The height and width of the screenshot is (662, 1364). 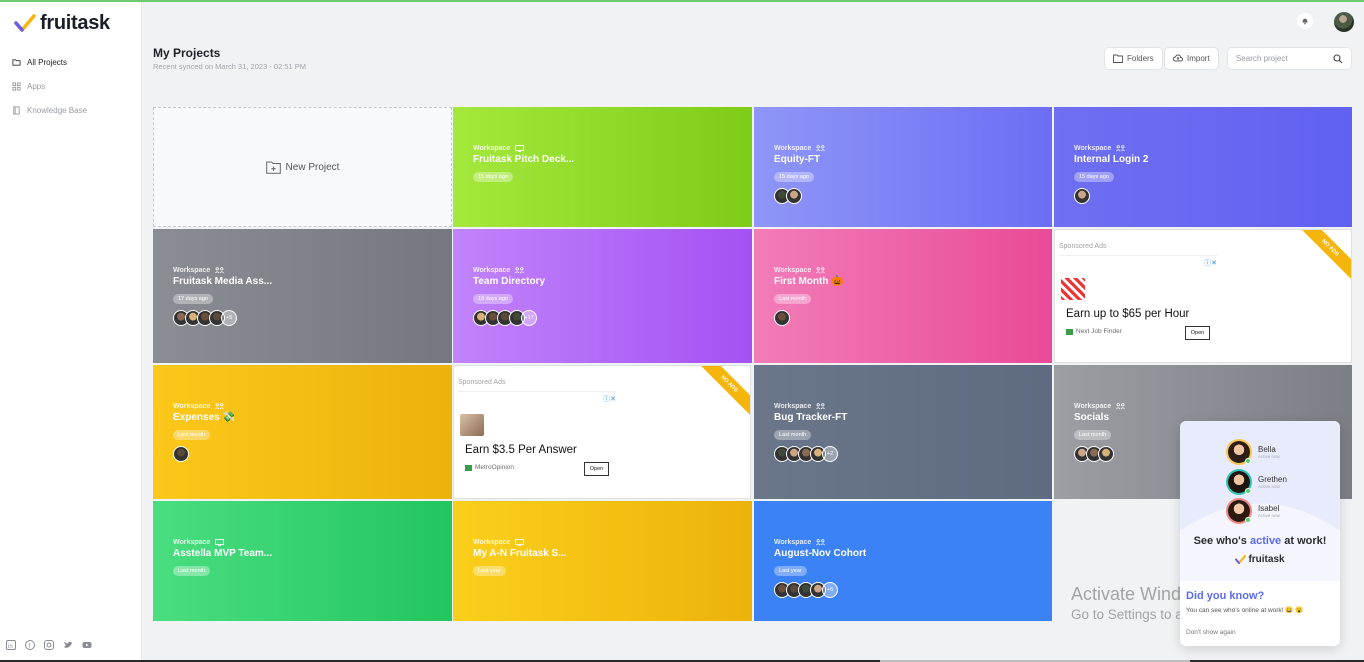 I want to click on ad-source: MetroOpinion, so click(x=489, y=467).